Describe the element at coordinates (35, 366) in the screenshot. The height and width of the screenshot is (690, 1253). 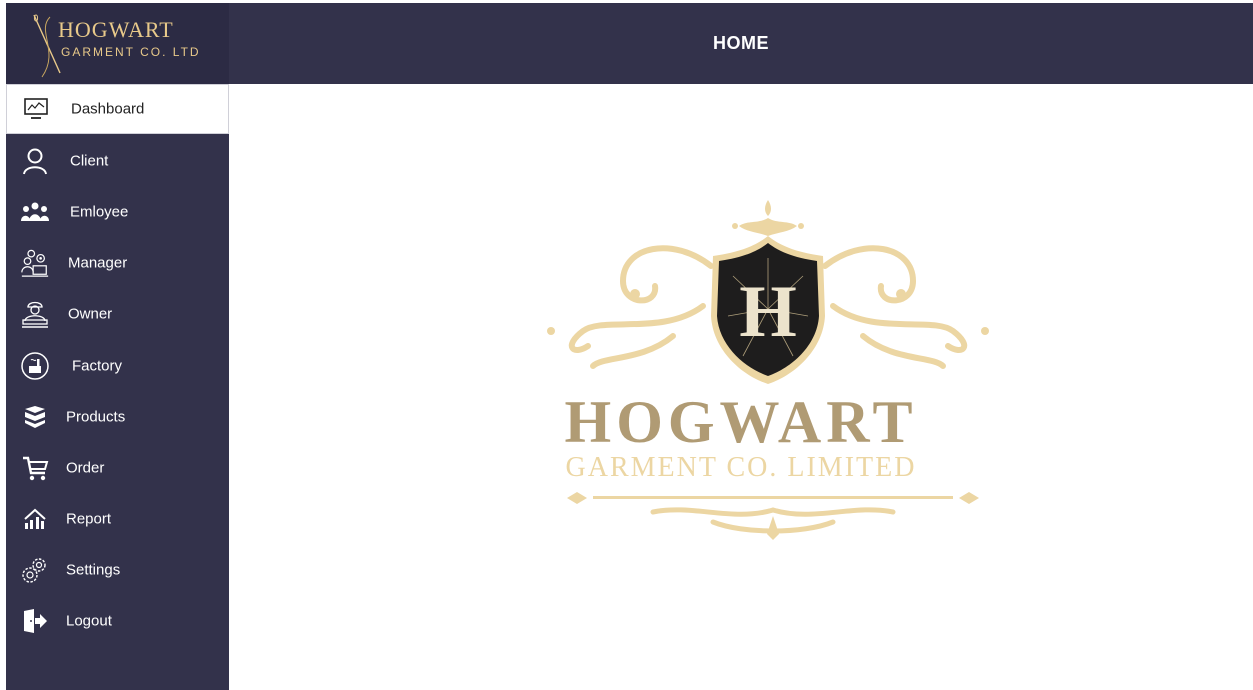
I see `factory-icon` at that location.